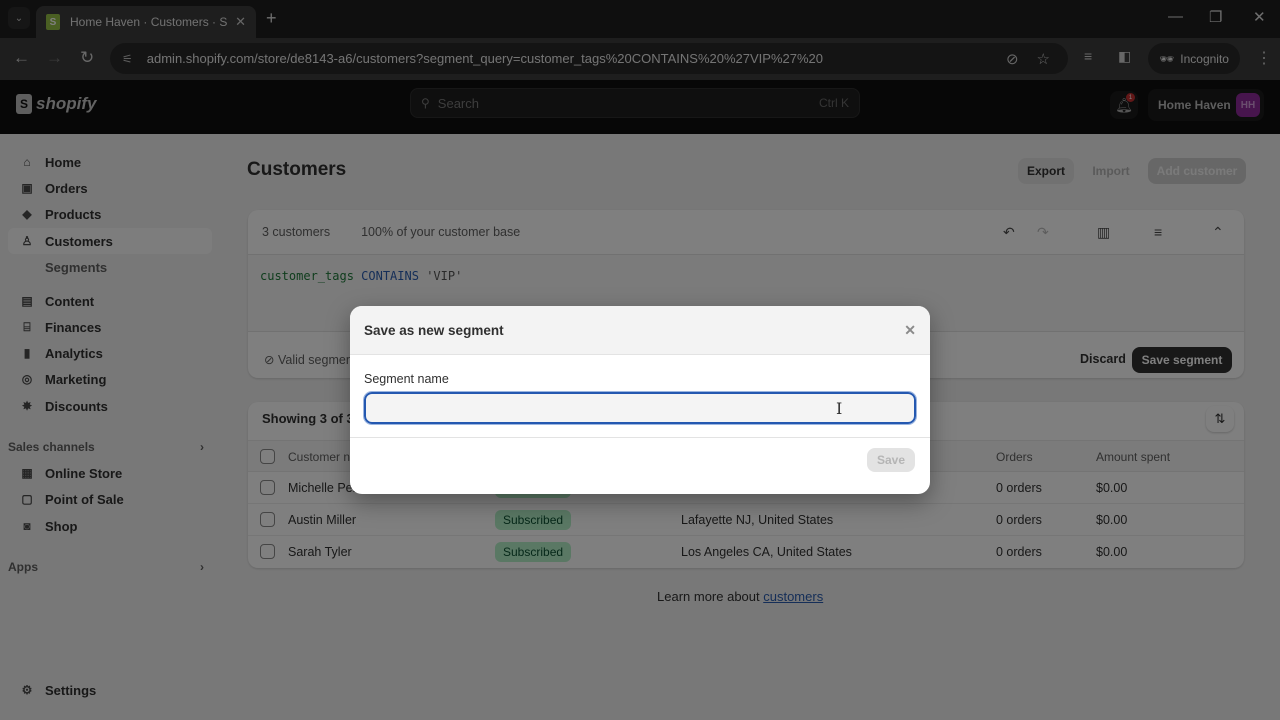  Describe the element at coordinates (640, 466) in the screenshot. I see `modal-footer: Save` at that location.